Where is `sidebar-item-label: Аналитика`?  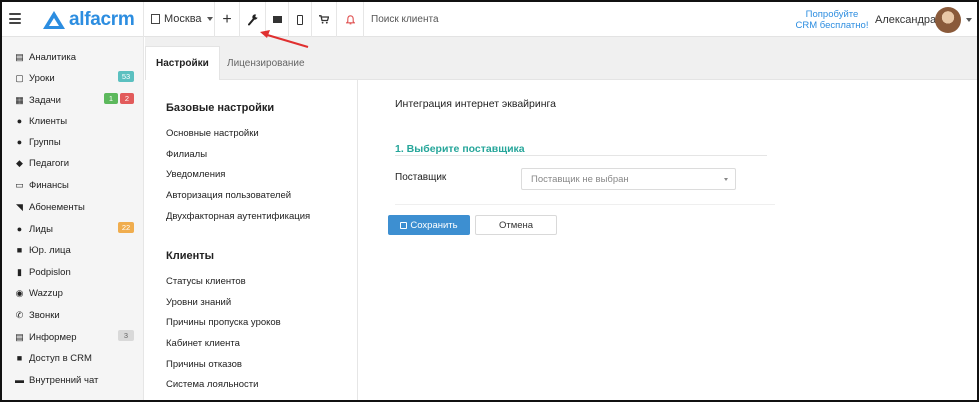 sidebar-item-label: Аналитика is located at coordinates (53, 57).